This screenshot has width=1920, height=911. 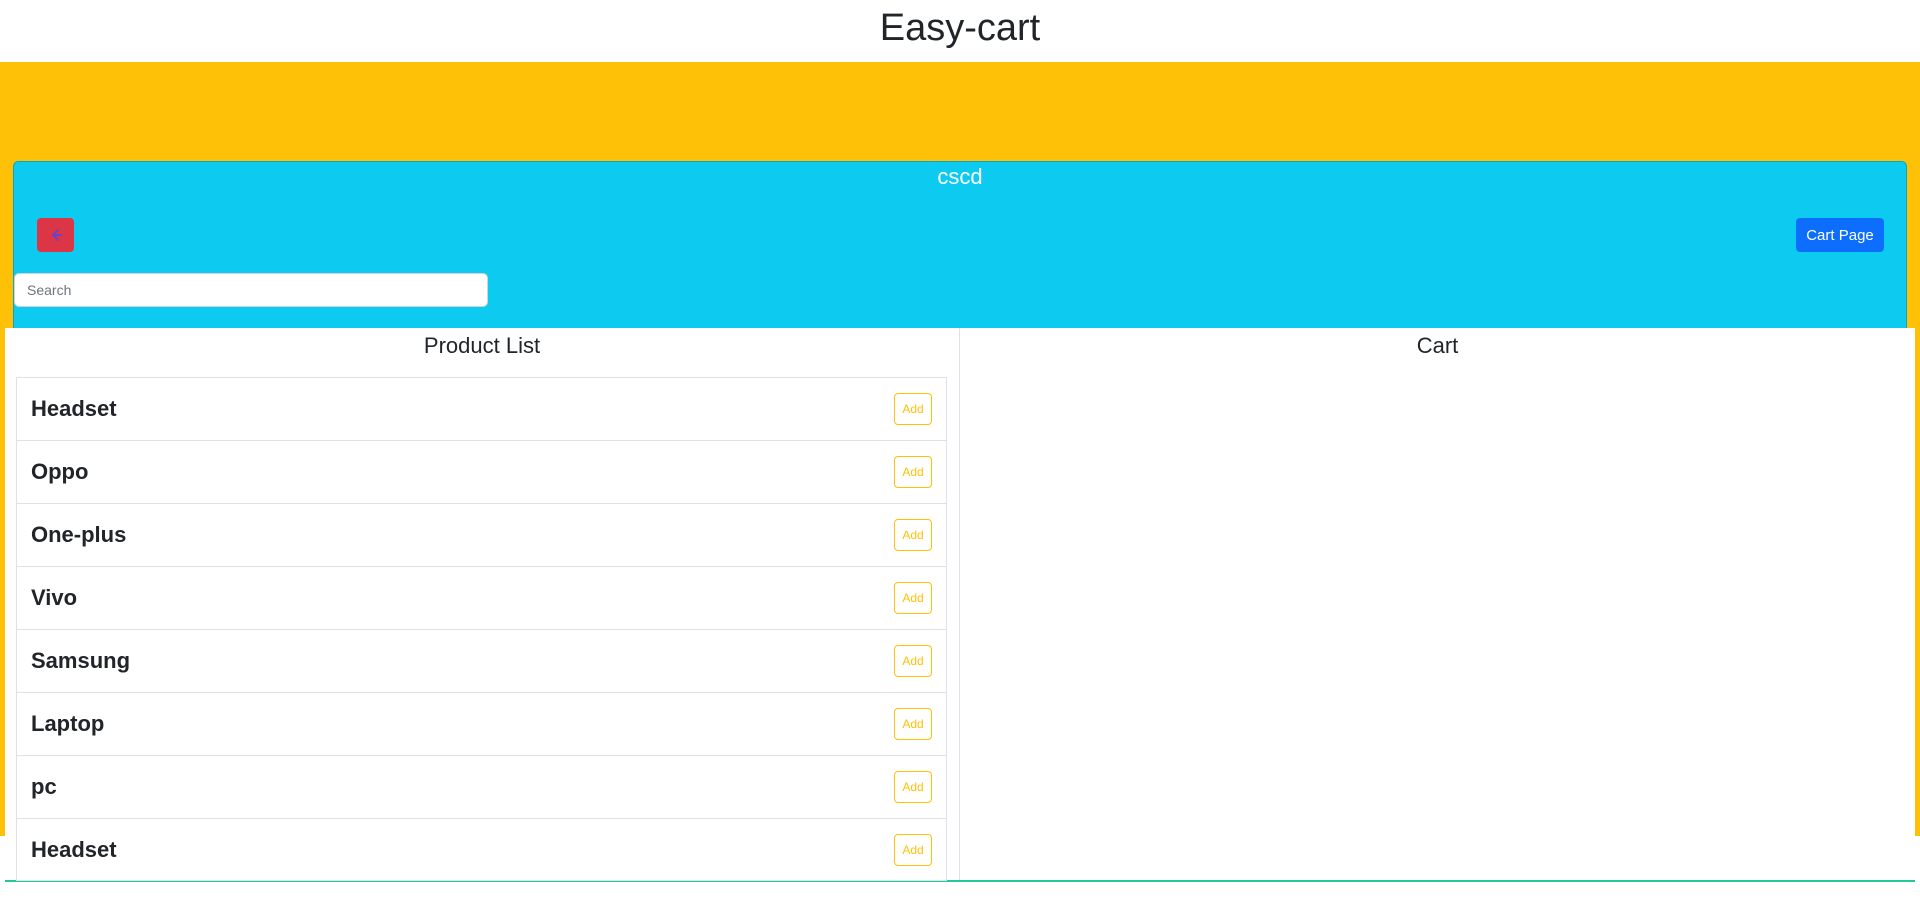 I want to click on product-item: One-plus Add, so click(x=481, y=534).